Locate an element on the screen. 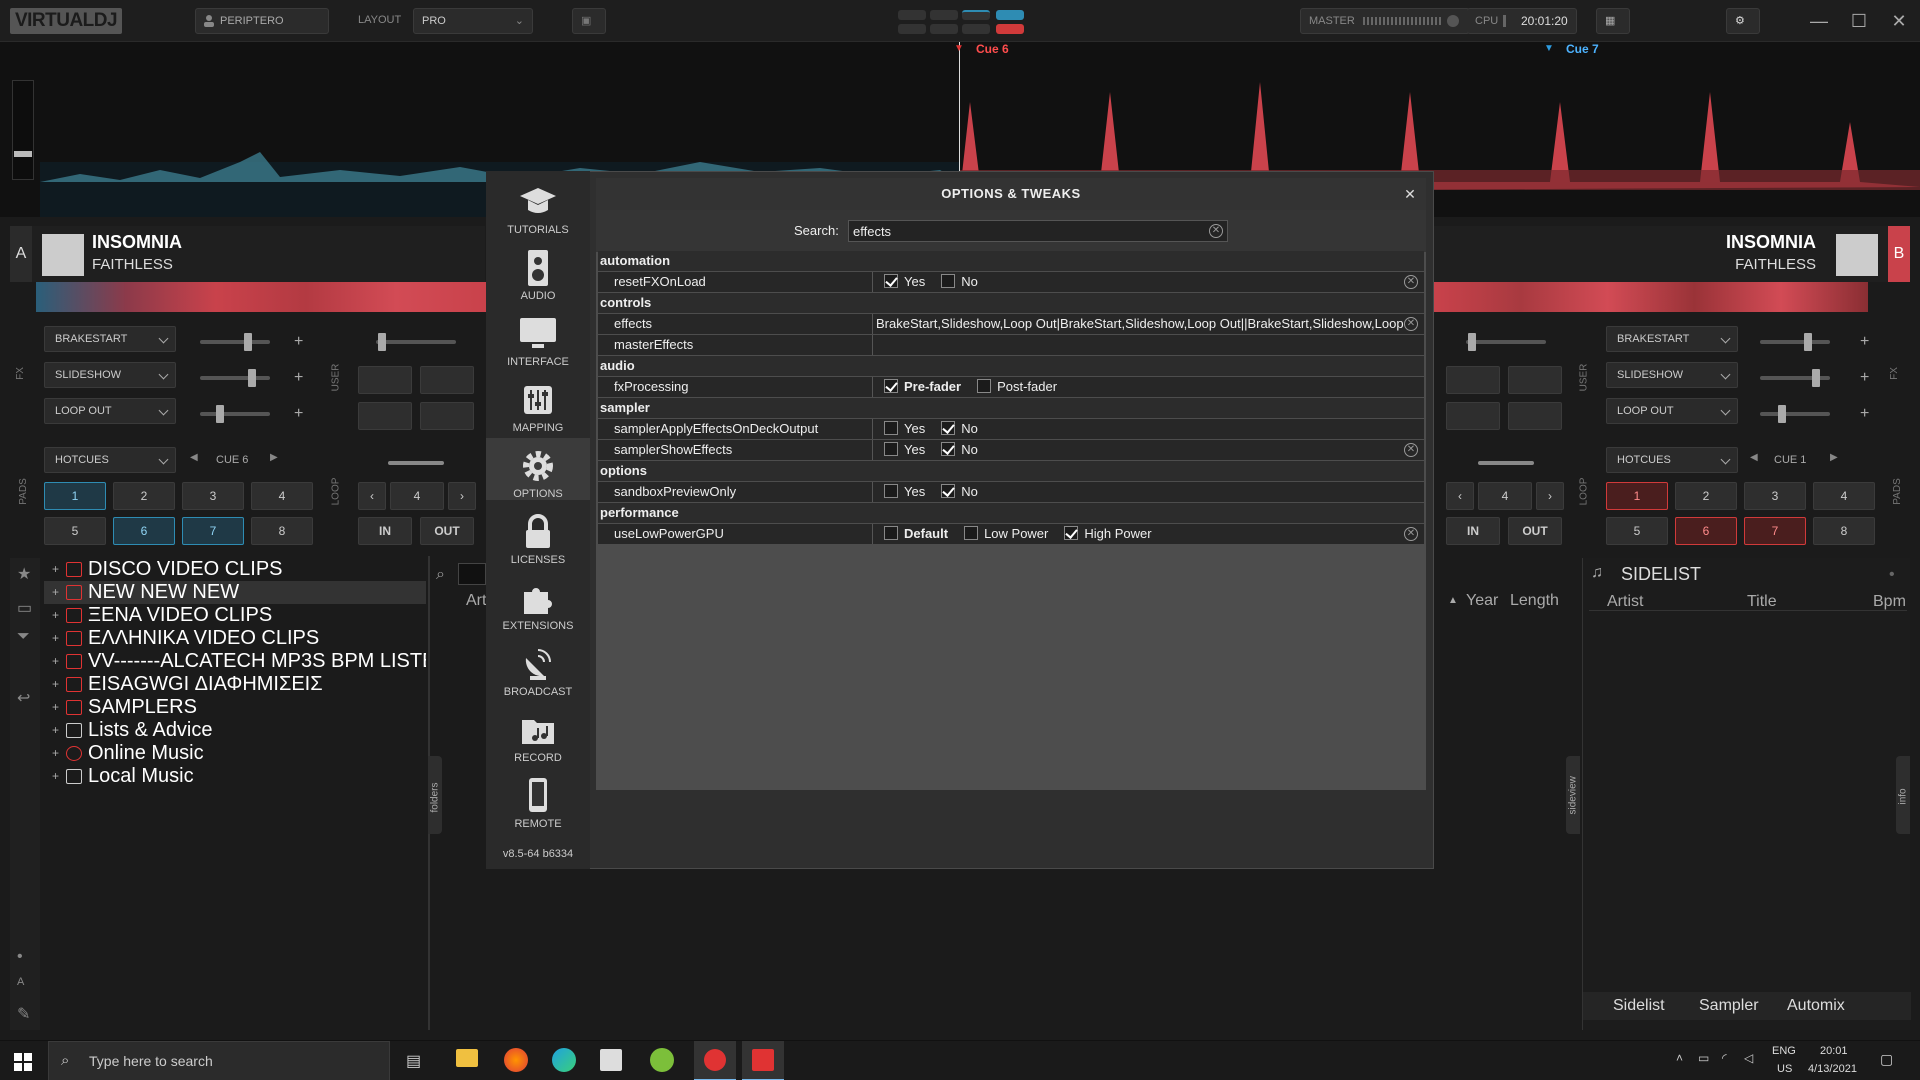 This screenshot has width=1920, height=1080. browser-search-input is located at coordinates (472, 574).